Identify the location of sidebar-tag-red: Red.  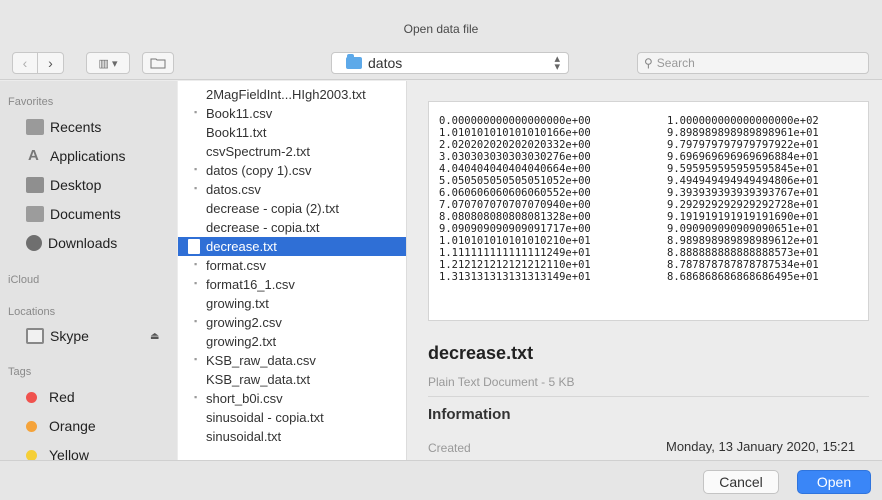
(48, 397).